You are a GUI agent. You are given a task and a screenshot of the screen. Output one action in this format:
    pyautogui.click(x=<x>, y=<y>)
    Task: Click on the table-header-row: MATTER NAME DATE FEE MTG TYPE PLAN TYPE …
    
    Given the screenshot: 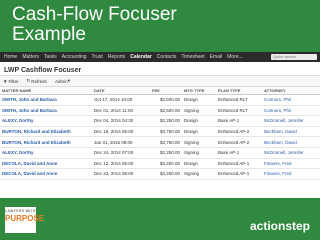 What is the action you would take?
    pyautogui.click(x=160, y=91)
    